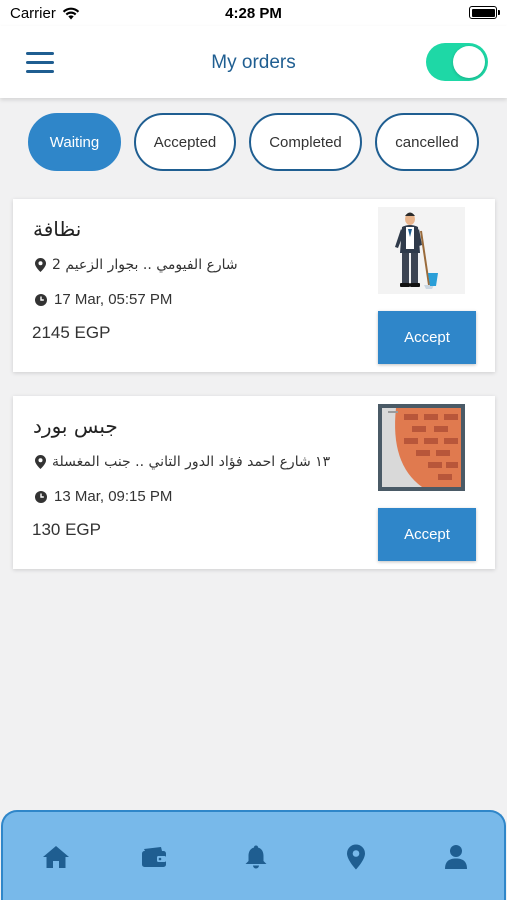  What do you see at coordinates (253, 62) in the screenshot?
I see `app-header: My orders` at bounding box center [253, 62].